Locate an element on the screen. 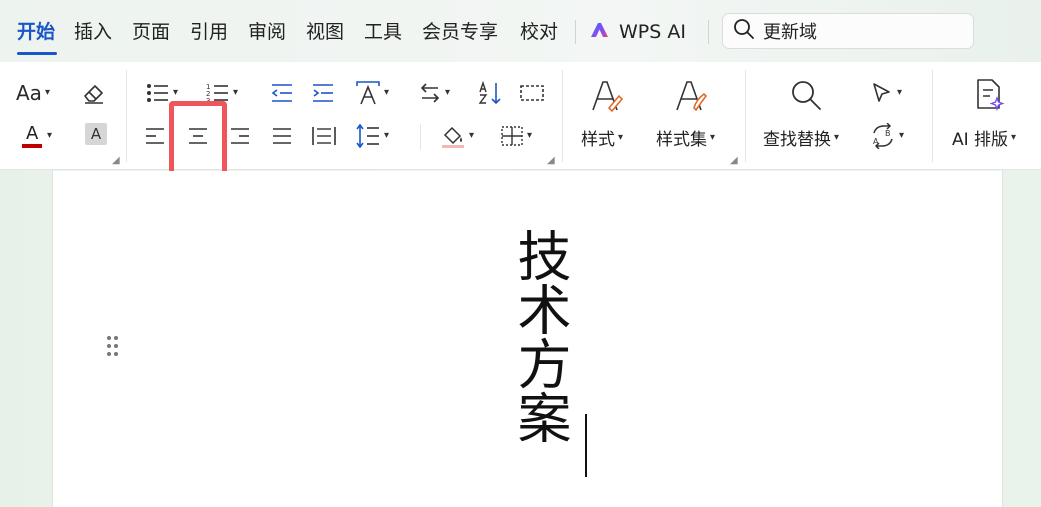  line-spacing-button: ▾ is located at coordinates (372, 136).